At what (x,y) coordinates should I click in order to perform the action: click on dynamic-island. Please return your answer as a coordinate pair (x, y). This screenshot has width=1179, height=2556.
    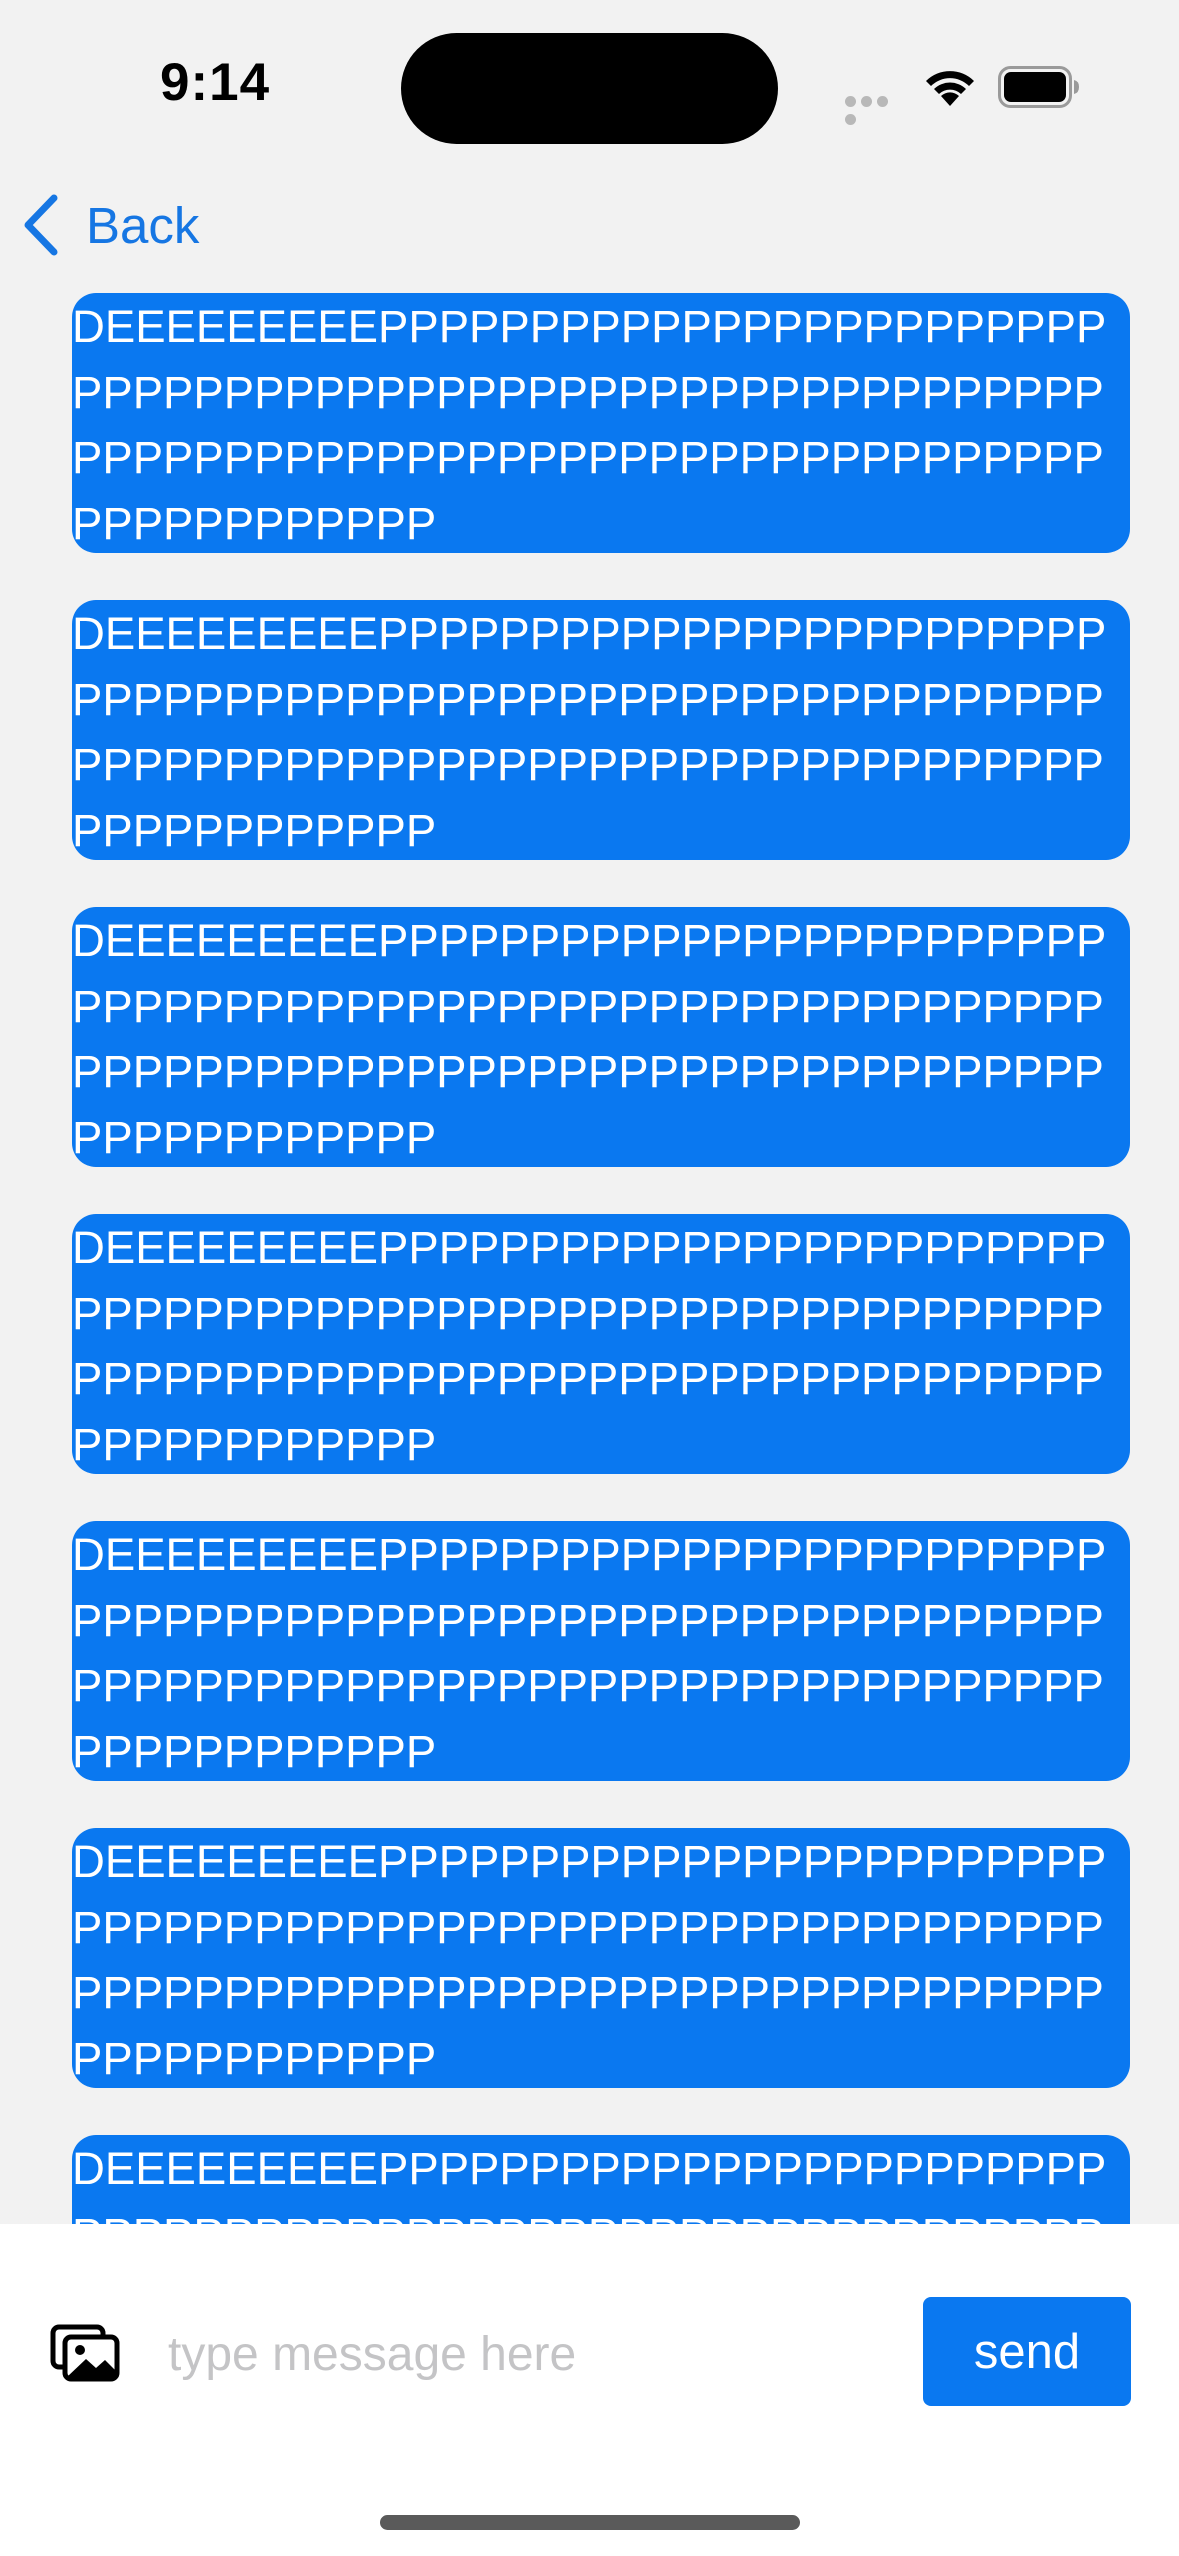
    Looking at the image, I should click on (589, 88).